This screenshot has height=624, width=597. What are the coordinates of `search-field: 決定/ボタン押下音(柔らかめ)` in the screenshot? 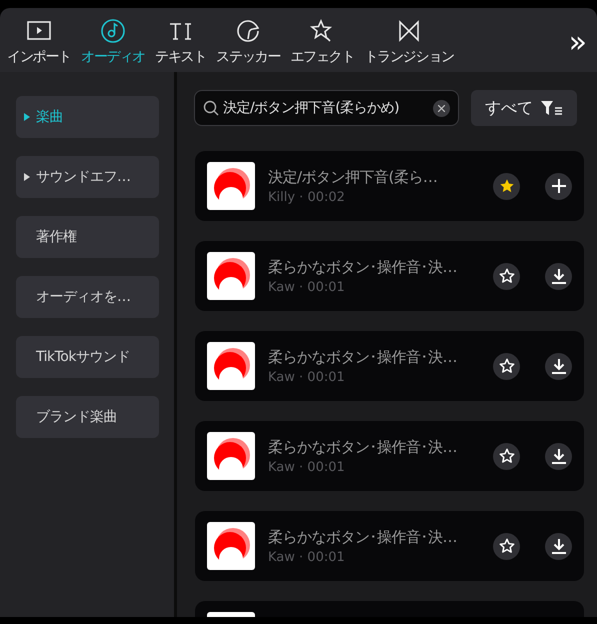 It's located at (326, 108).